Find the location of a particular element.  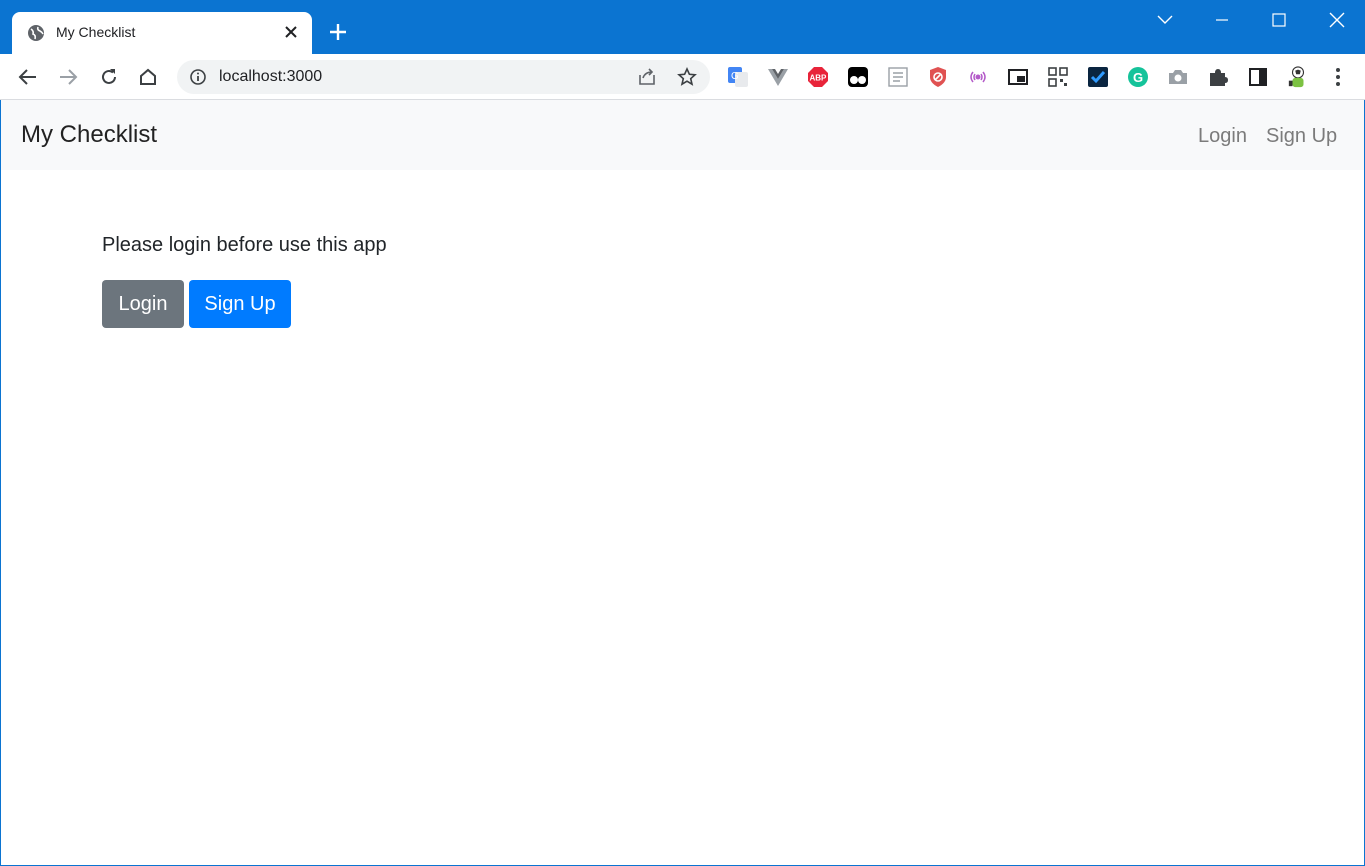

maximize-icon is located at coordinates (1279, 20).